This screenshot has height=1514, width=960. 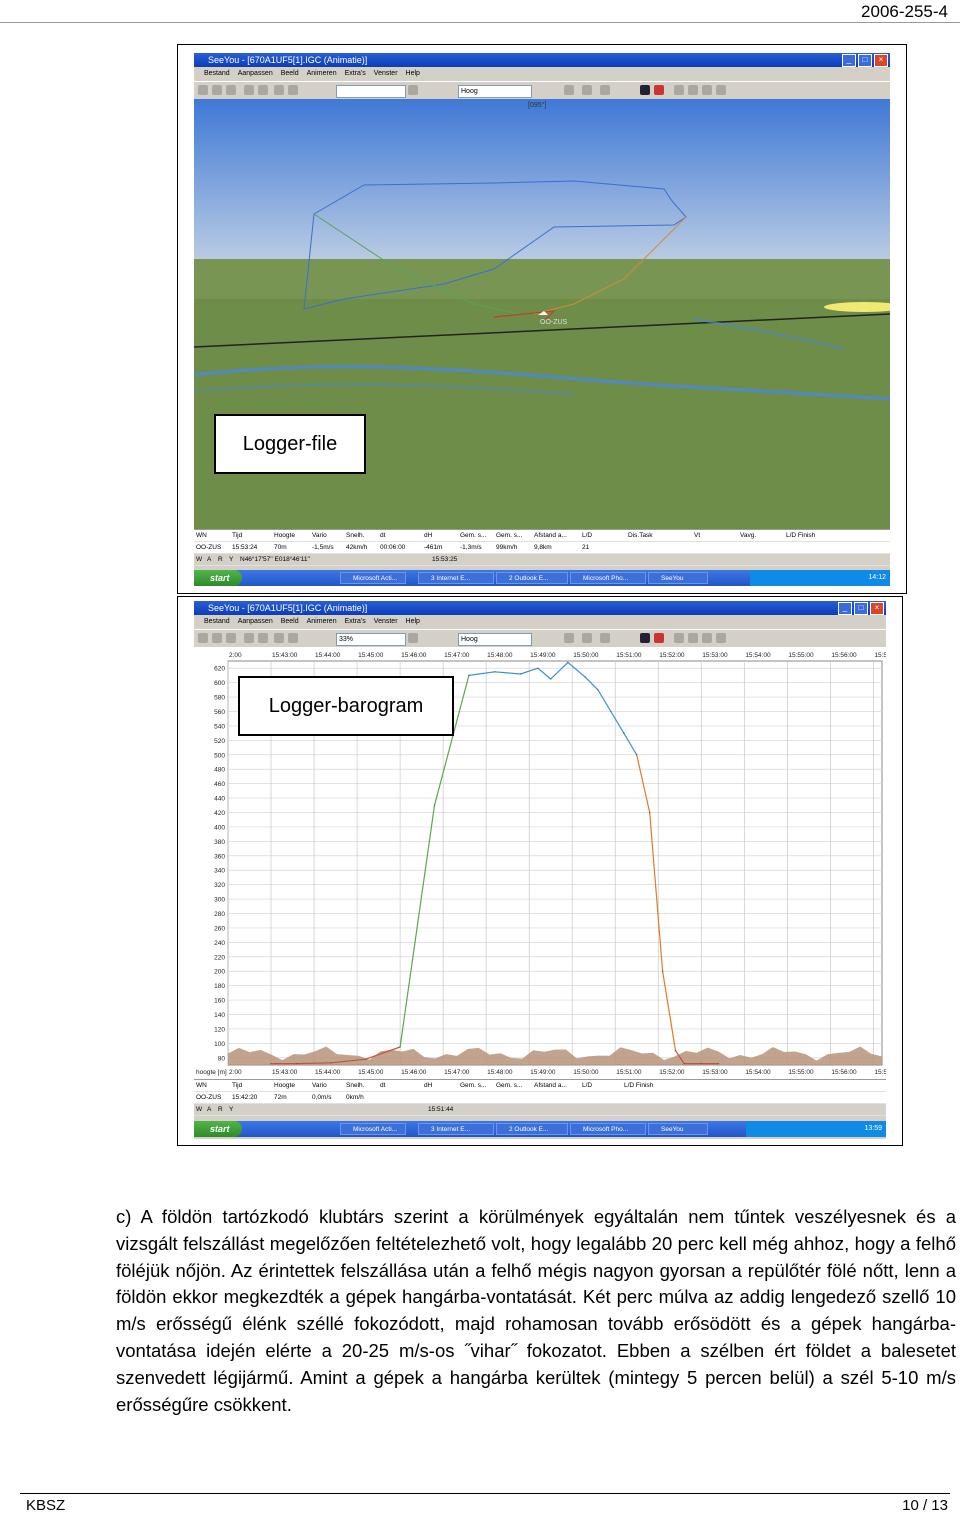 What do you see at coordinates (445, 559) in the screenshot?
I see `time-readout: 15:53:25` at bounding box center [445, 559].